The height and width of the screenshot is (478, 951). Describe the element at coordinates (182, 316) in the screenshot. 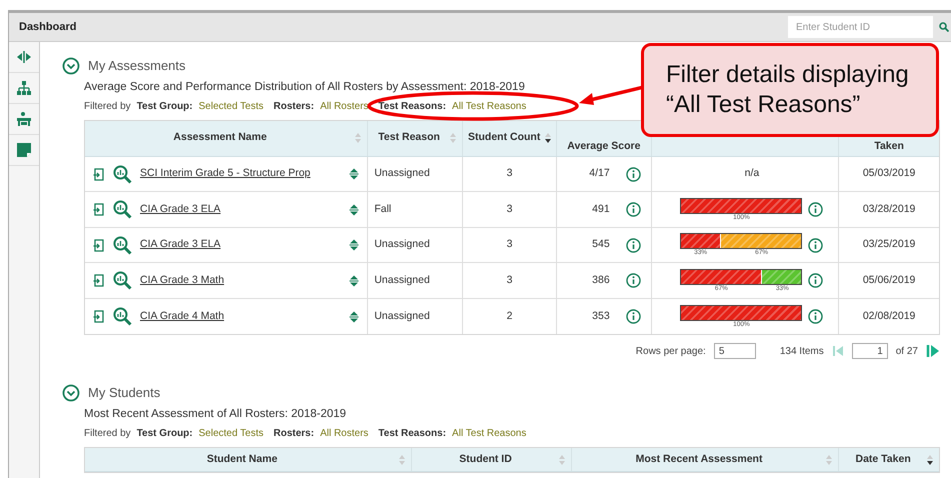

I see `assessment-link: CIA Grade 4 Math` at that location.